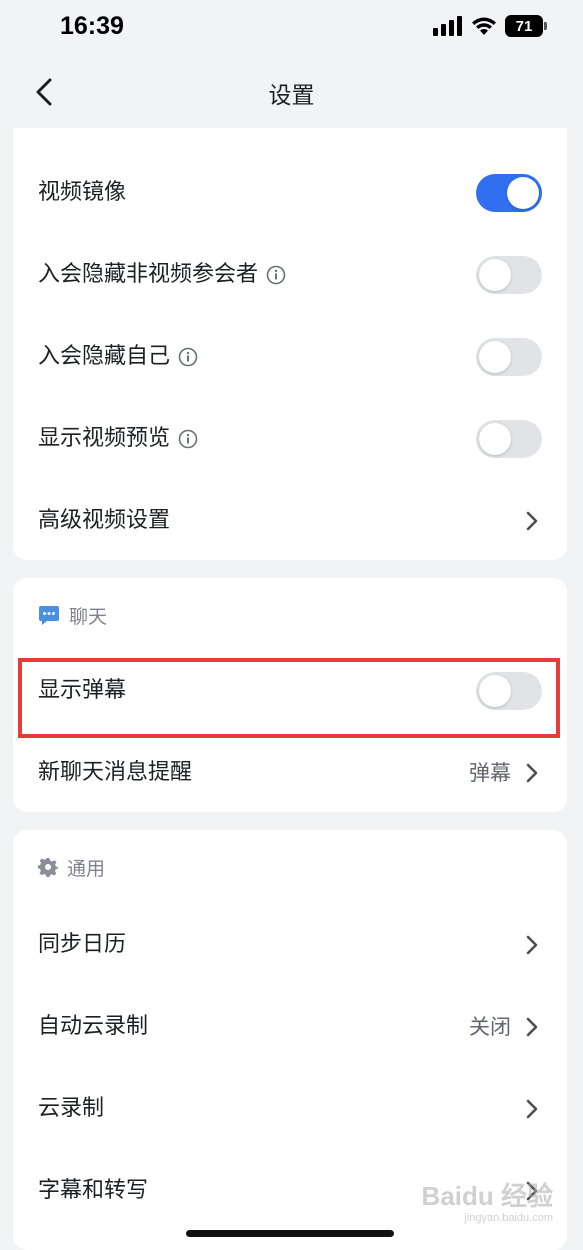 The height and width of the screenshot is (1250, 583). Describe the element at coordinates (290, 521) in the screenshot. I see `advanced-video-row: 高级视频设置` at that location.